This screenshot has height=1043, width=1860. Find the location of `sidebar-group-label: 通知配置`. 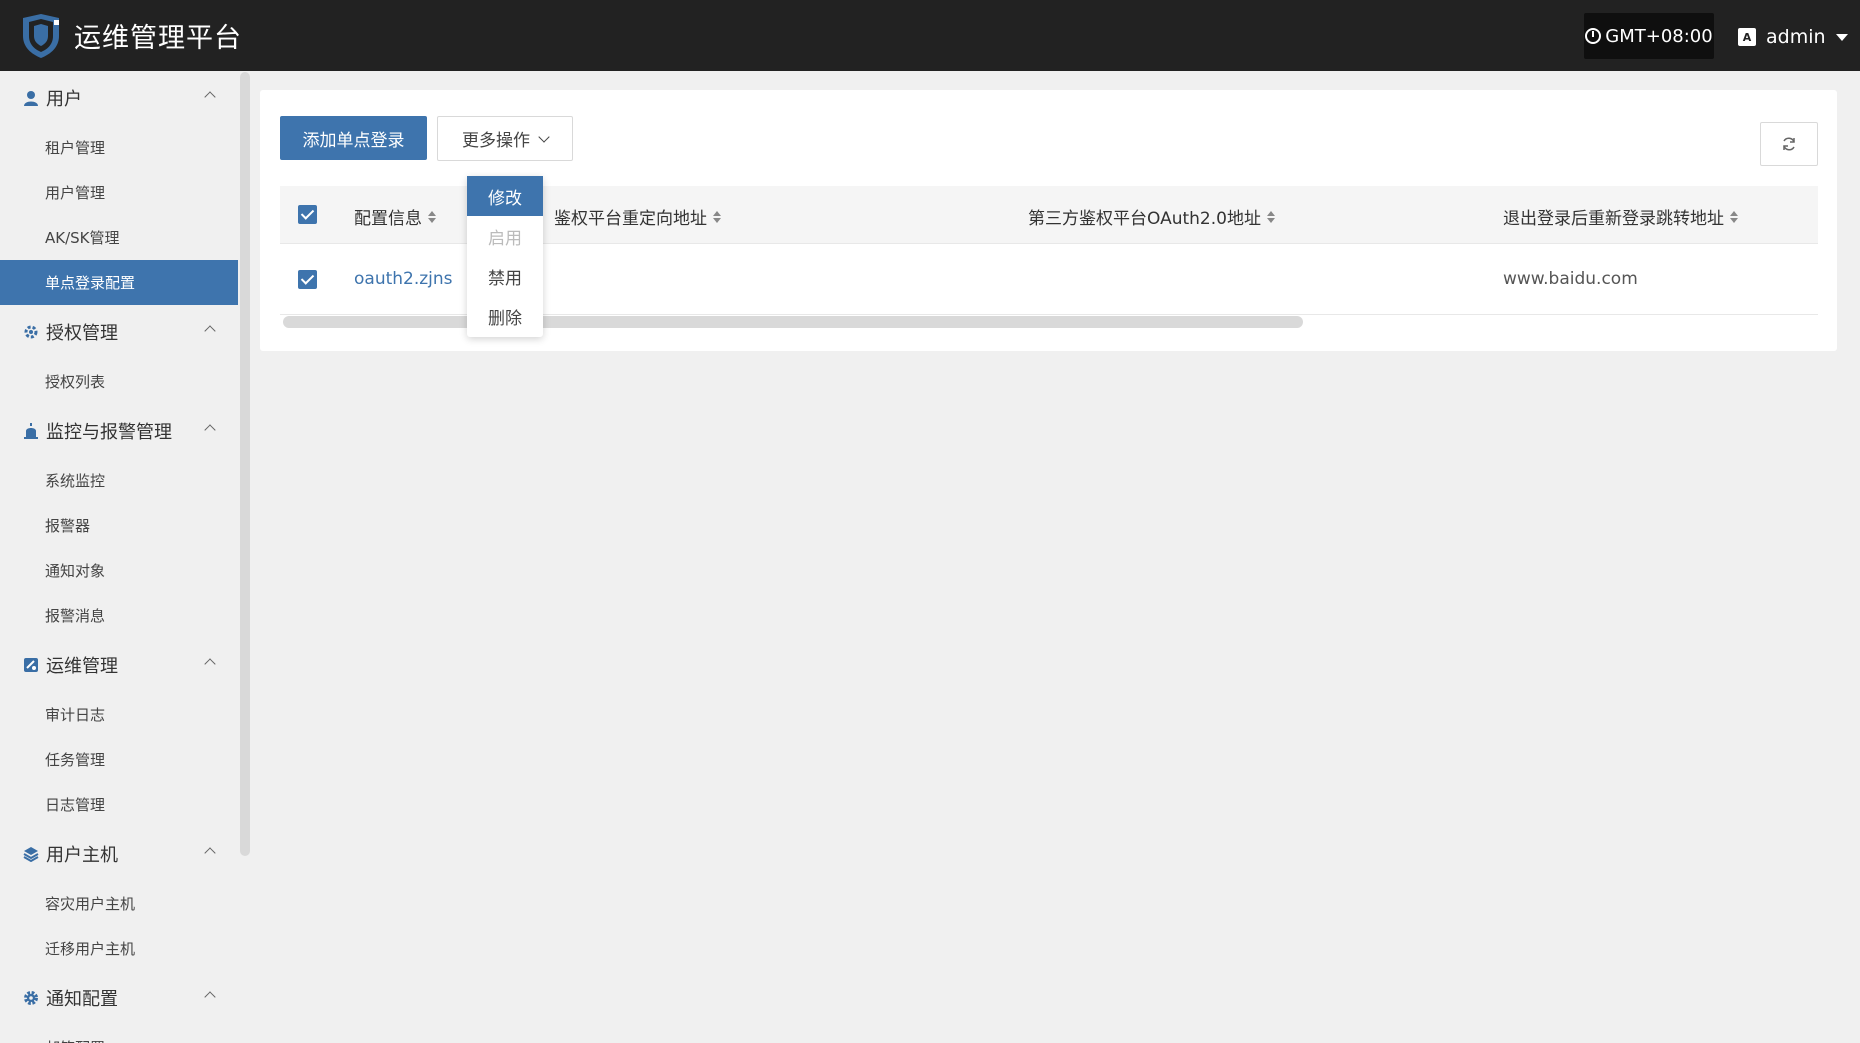

sidebar-group-label: 通知配置 is located at coordinates (82, 999).